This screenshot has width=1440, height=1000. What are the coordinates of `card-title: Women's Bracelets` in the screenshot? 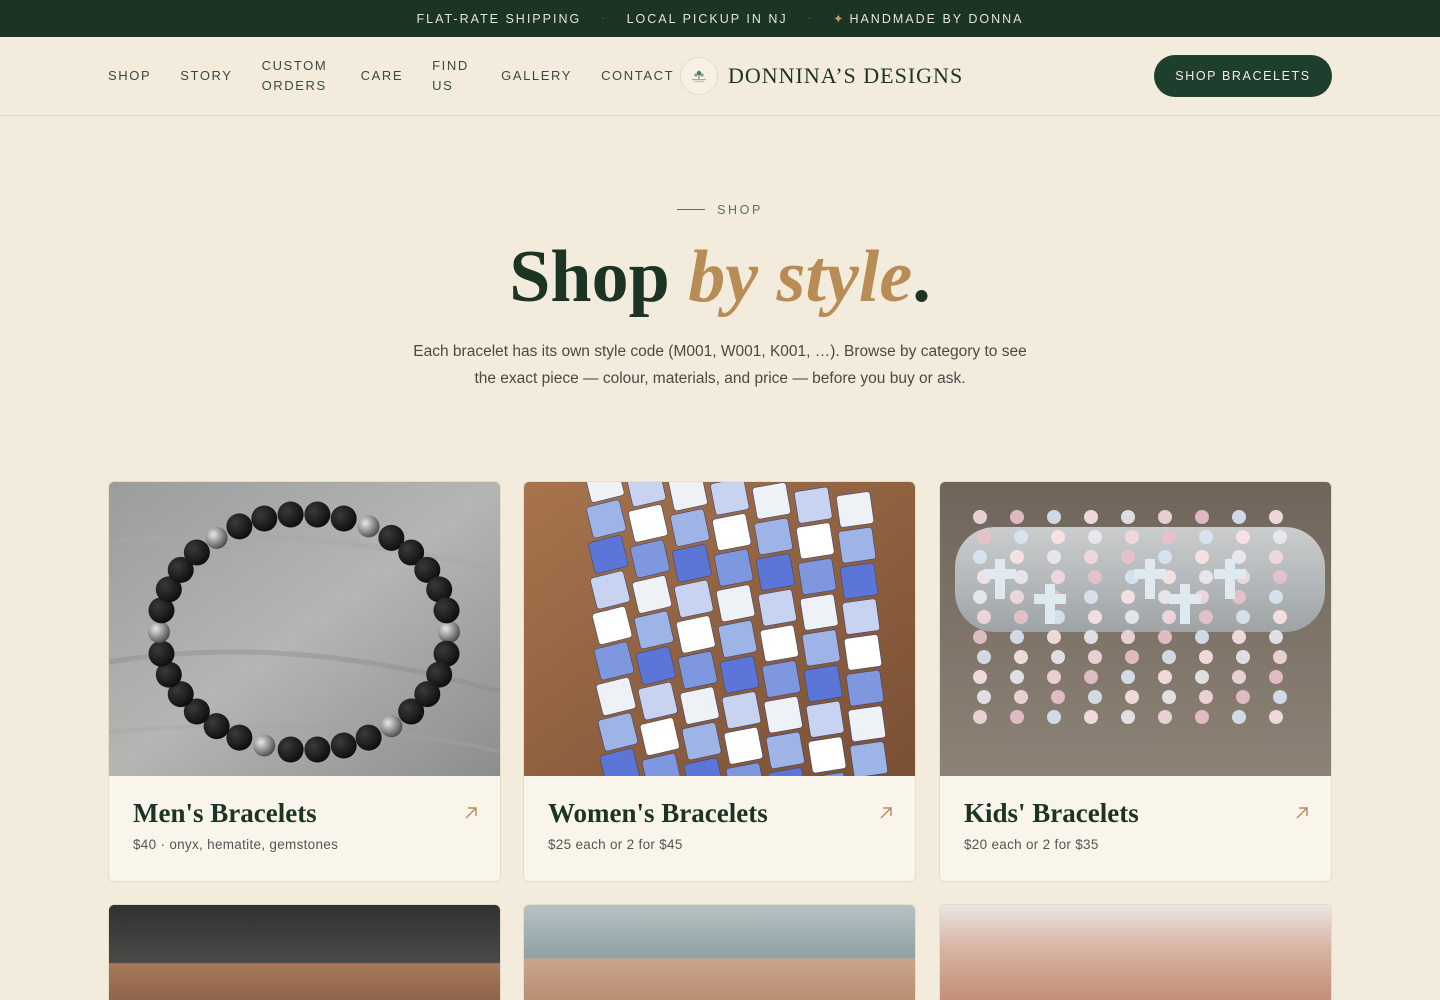 It's located at (658, 813).